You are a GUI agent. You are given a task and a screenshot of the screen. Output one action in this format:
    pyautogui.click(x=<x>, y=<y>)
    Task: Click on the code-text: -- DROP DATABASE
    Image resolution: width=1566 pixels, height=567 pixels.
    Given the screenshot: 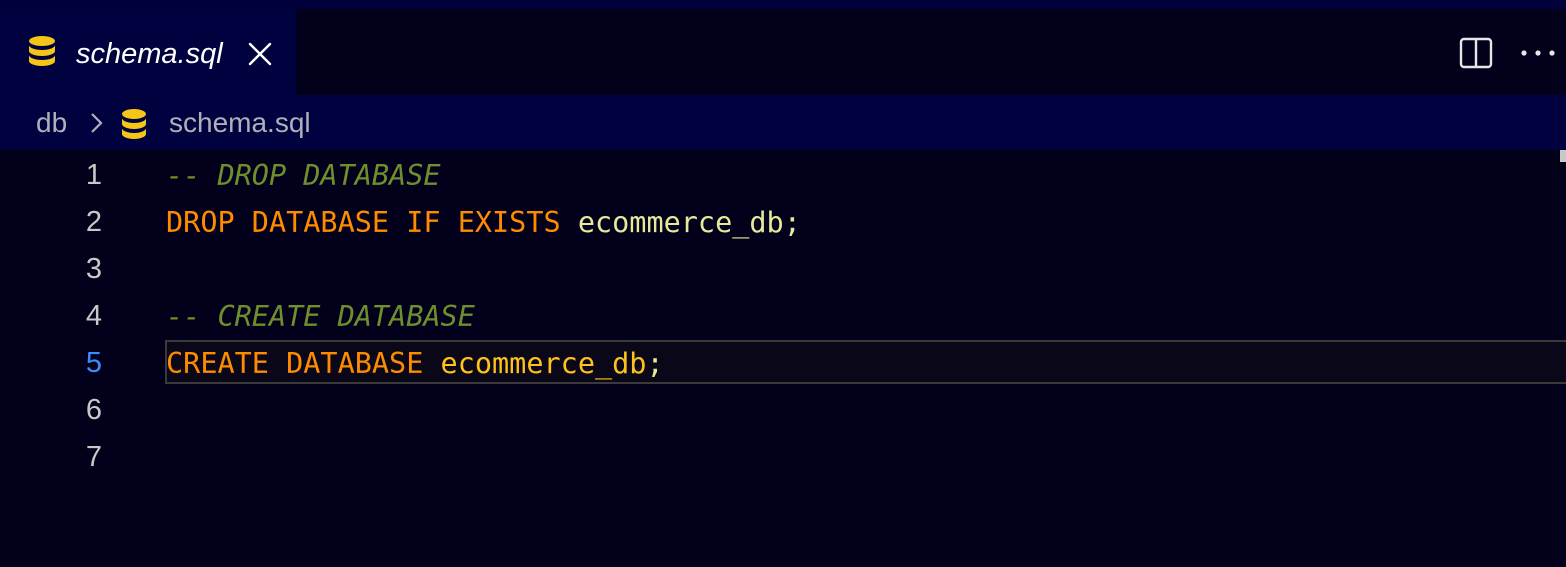 What is the action you would take?
    pyautogui.click(x=303, y=175)
    